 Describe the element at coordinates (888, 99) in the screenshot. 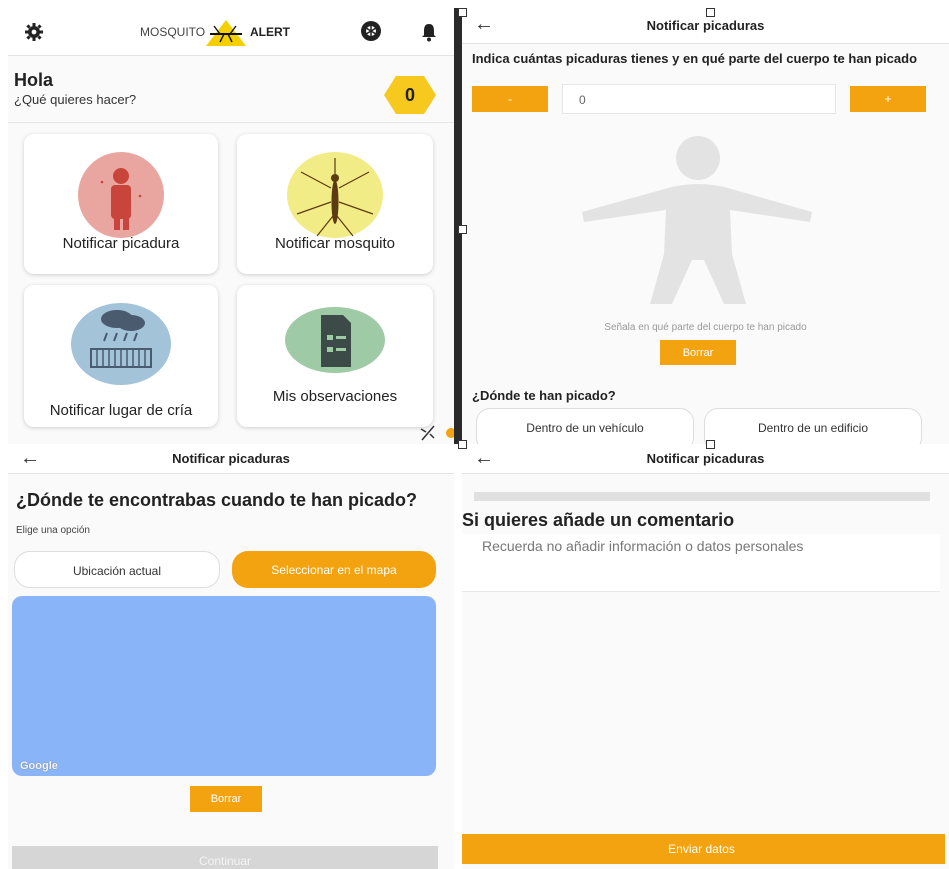

I see `increment-button: +` at that location.